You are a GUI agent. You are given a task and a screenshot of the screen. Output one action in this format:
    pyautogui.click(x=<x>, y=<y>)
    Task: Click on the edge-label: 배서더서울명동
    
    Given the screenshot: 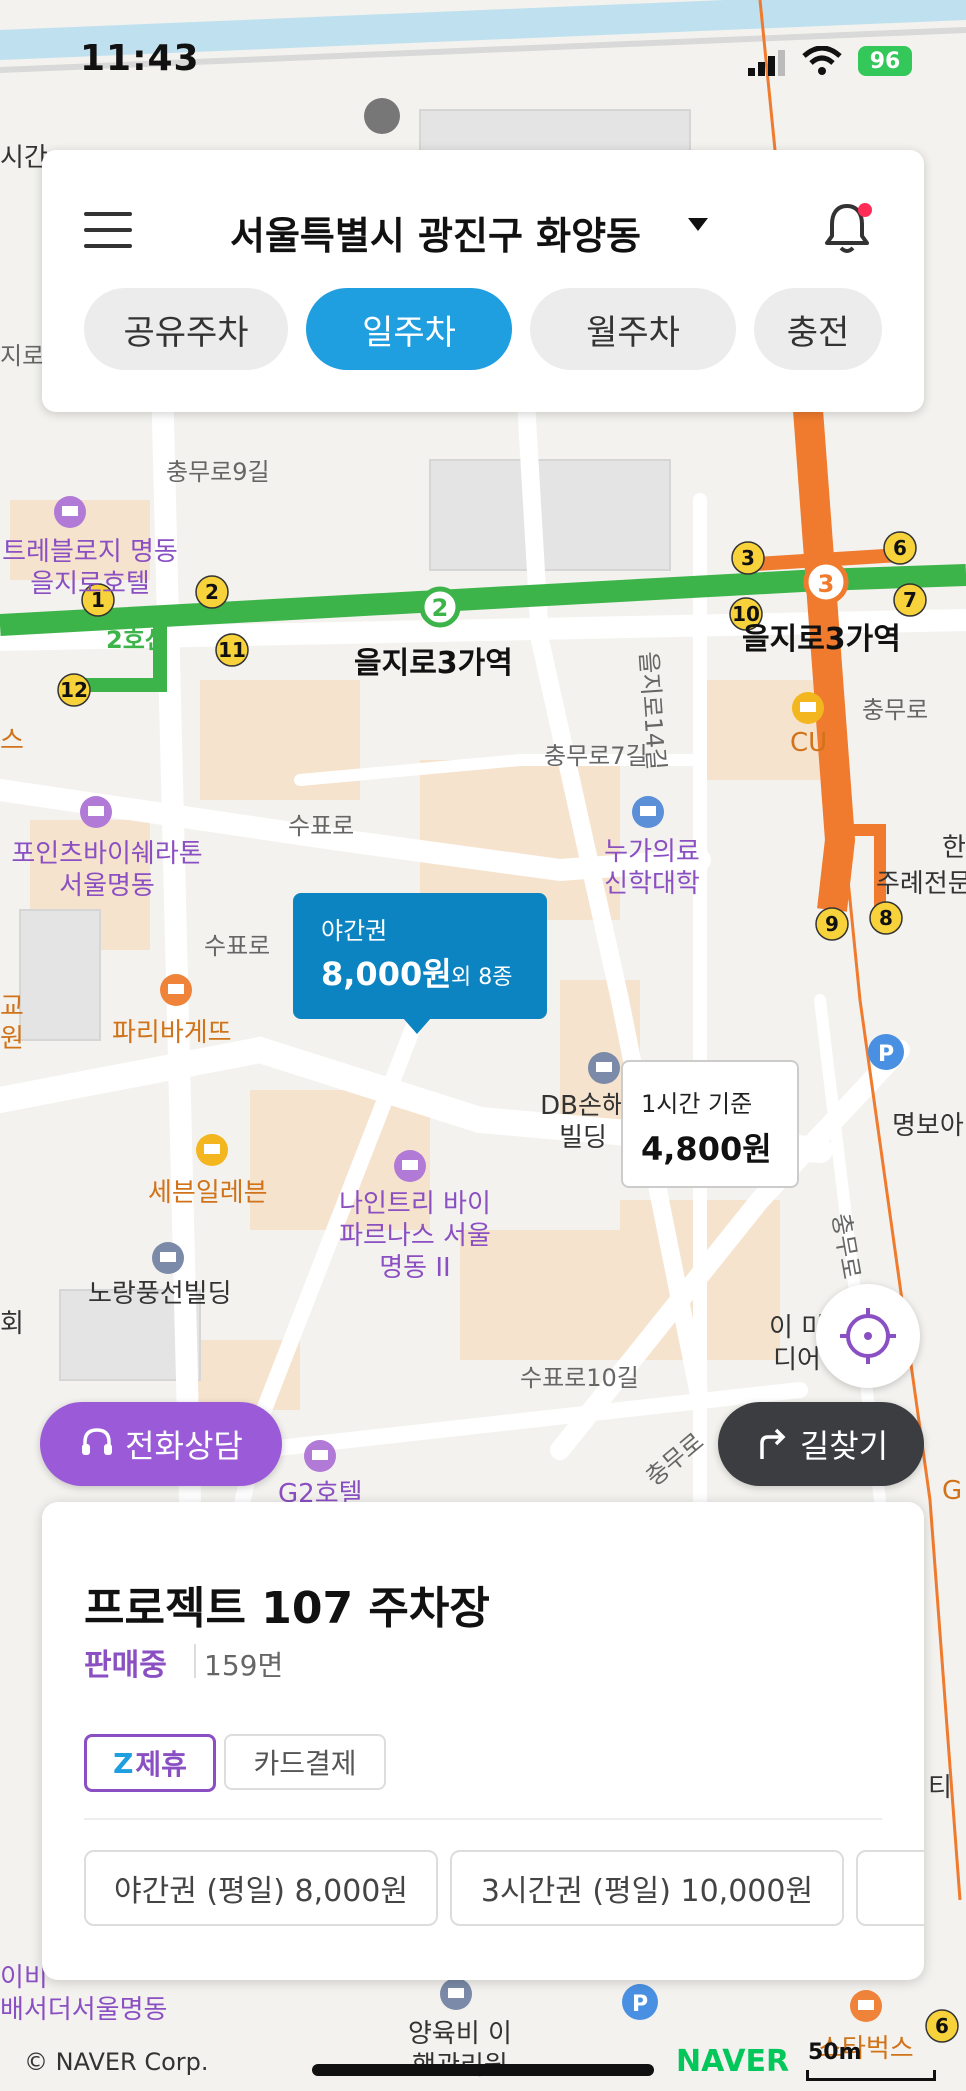 What is the action you would take?
    pyautogui.click(x=84, y=2010)
    